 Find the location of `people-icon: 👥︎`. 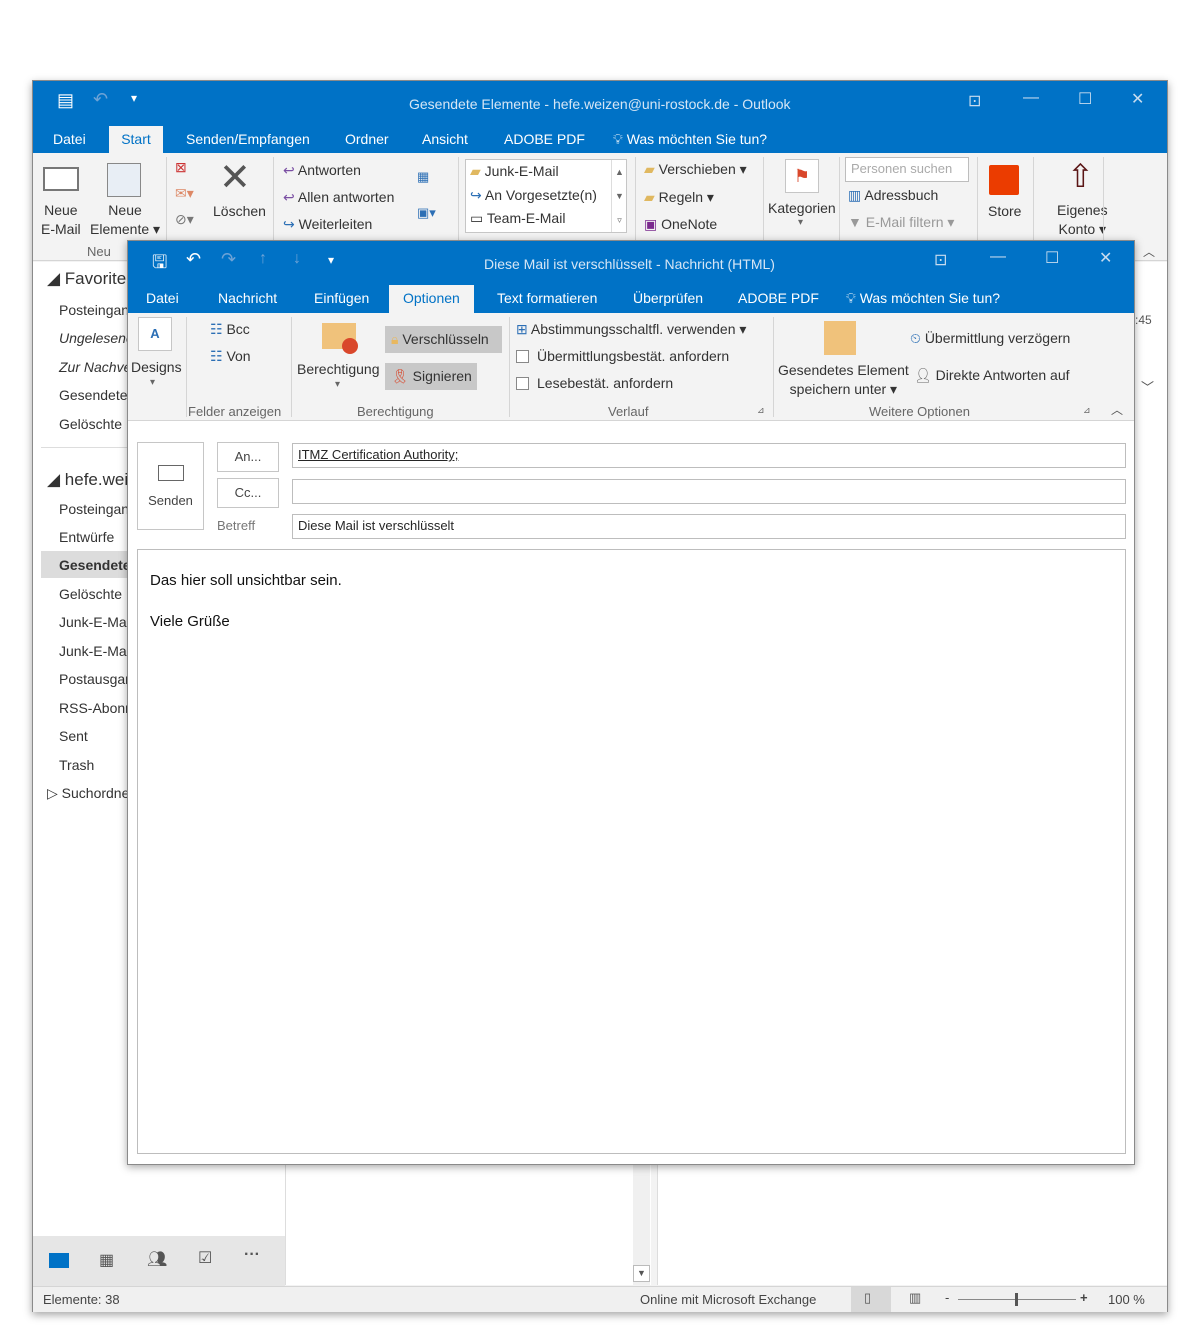

people-icon: 👥︎ is located at coordinates (157, 1259).